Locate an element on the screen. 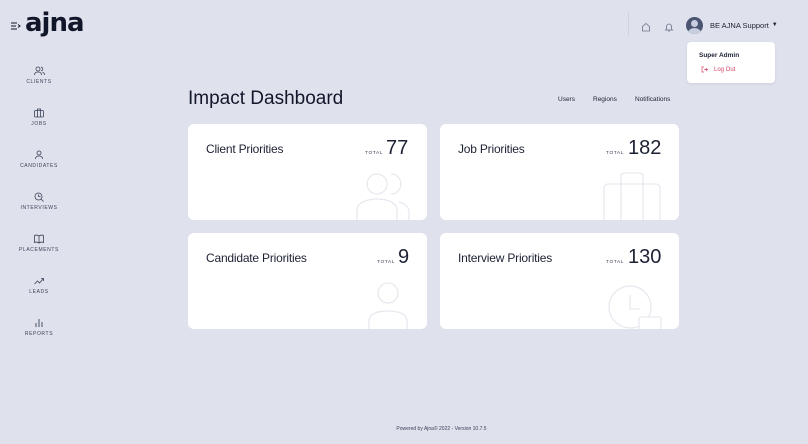 This screenshot has height=444, width=808. card-interview-priorities: Interview Priorities TOTAL 130 is located at coordinates (559, 281).